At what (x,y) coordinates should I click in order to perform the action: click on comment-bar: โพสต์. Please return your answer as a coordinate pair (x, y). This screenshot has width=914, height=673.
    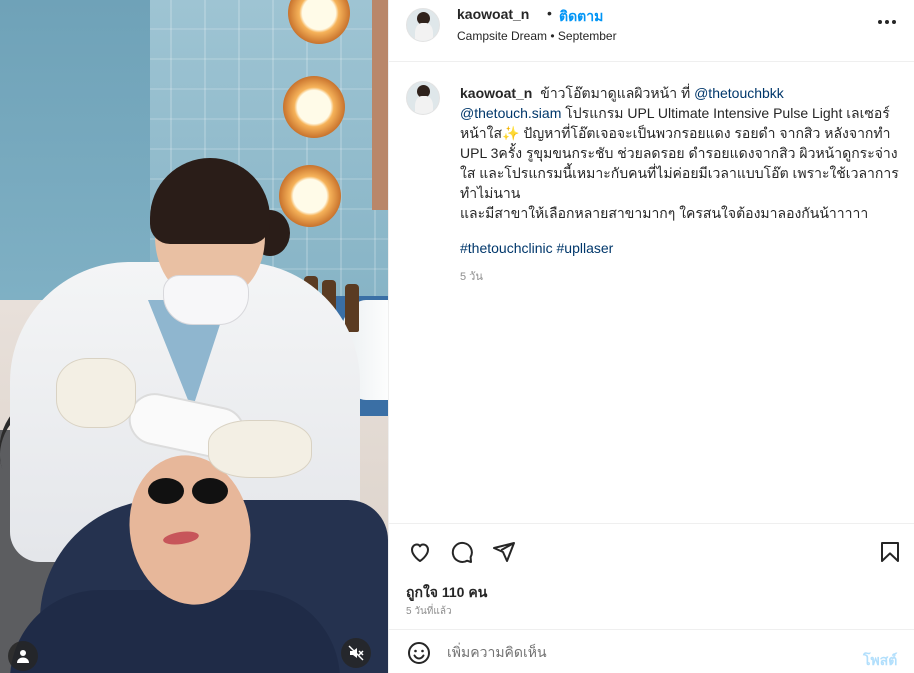
    Looking at the image, I should click on (651, 651).